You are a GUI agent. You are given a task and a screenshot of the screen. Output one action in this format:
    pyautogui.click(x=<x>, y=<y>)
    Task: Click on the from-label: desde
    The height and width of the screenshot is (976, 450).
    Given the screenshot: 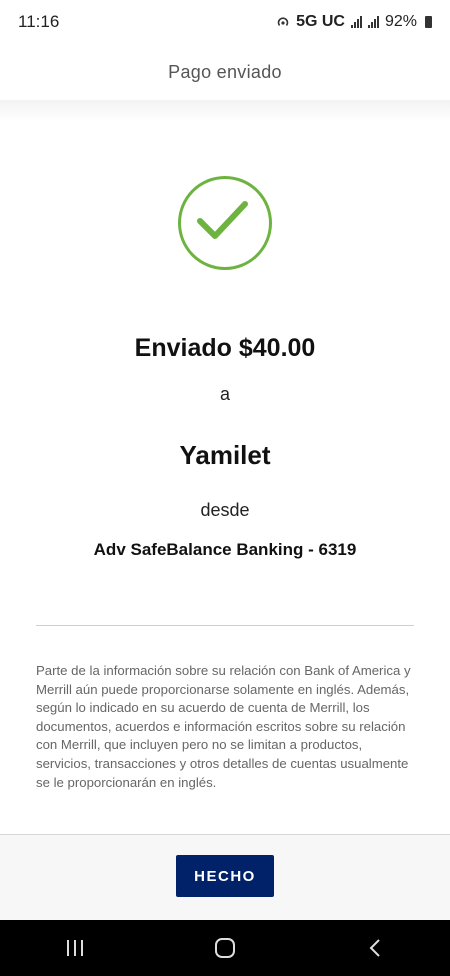 What is the action you would take?
    pyautogui.click(x=225, y=510)
    